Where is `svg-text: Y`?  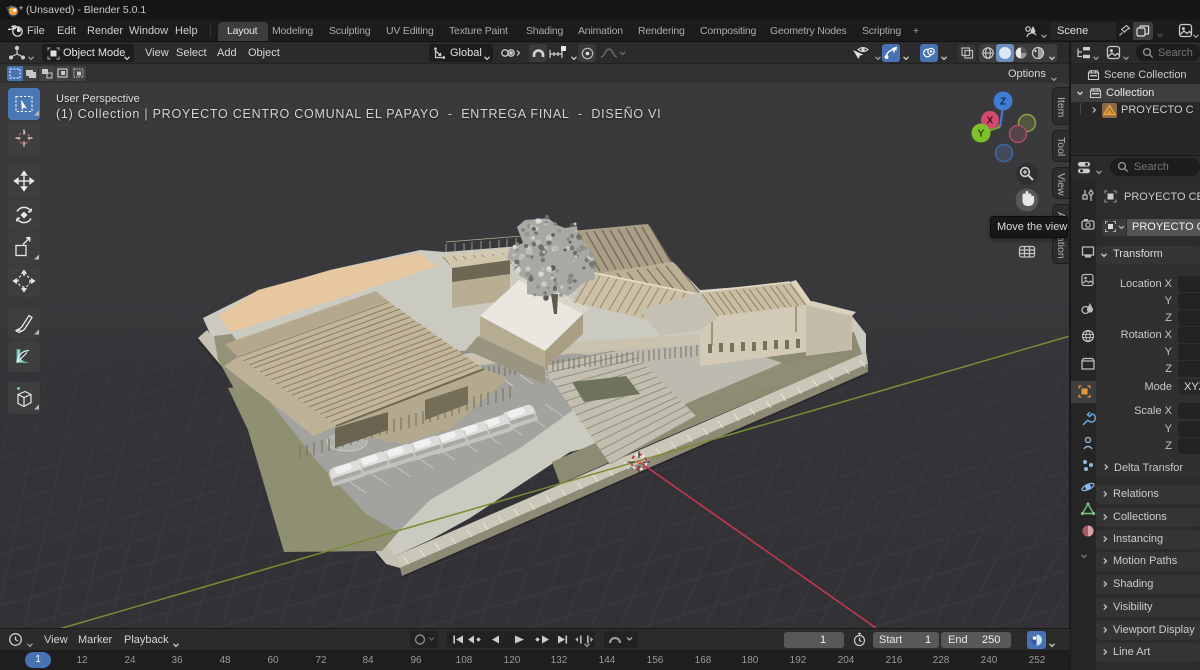
svg-text: Y is located at coordinates (981, 134).